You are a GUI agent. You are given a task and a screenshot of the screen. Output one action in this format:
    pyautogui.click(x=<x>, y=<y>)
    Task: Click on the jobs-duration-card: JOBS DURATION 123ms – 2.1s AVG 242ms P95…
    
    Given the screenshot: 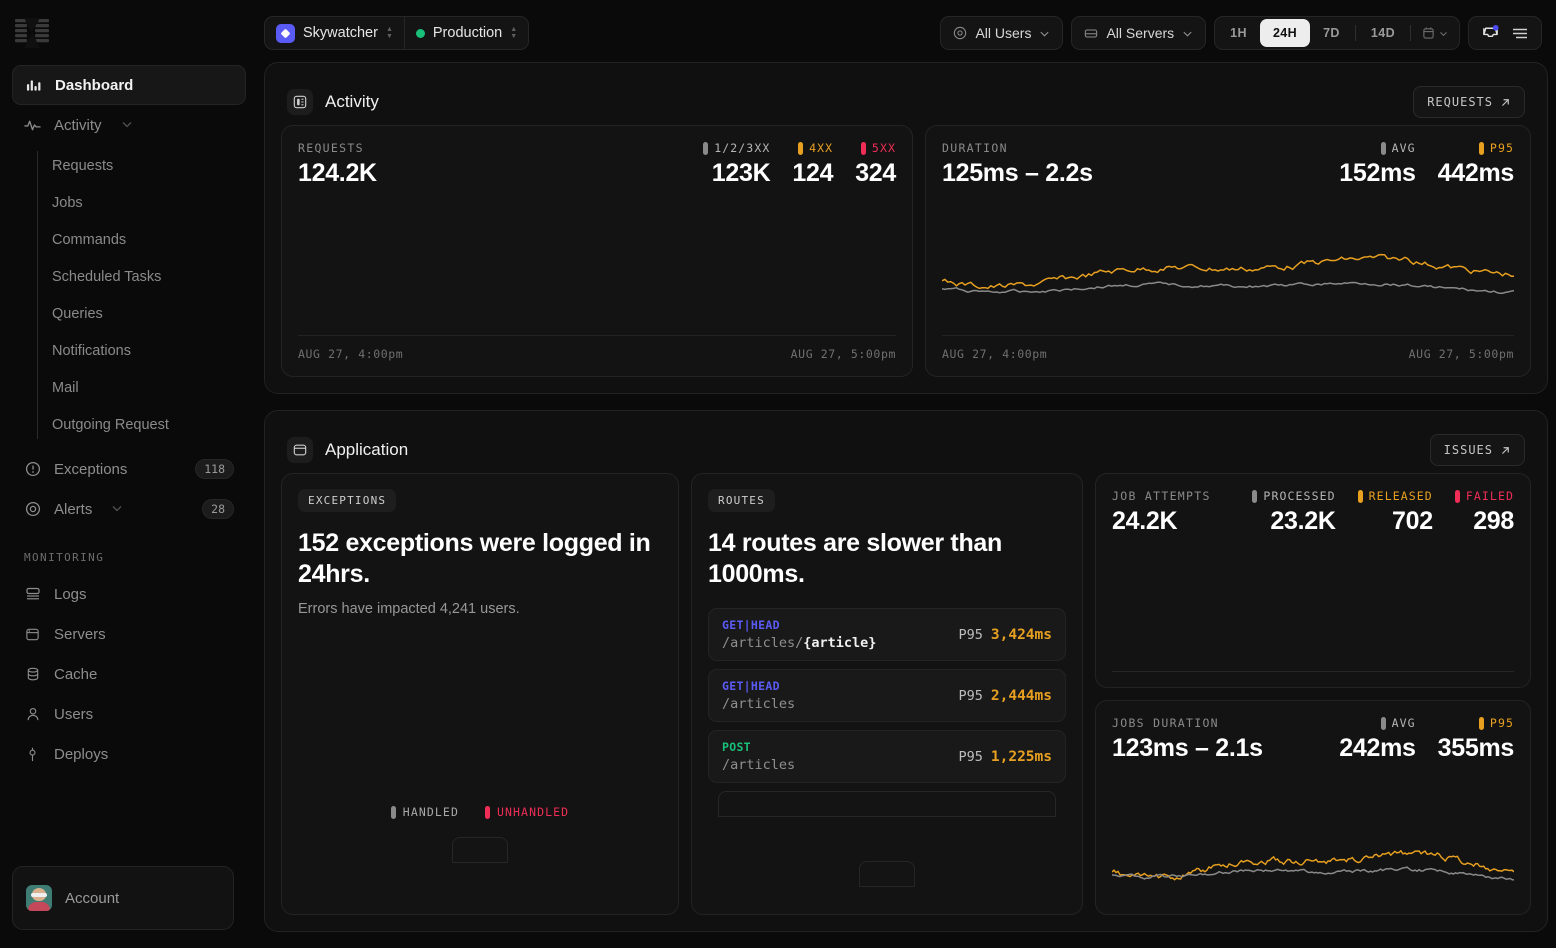 What is the action you would take?
    pyautogui.click(x=1313, y=807)
    